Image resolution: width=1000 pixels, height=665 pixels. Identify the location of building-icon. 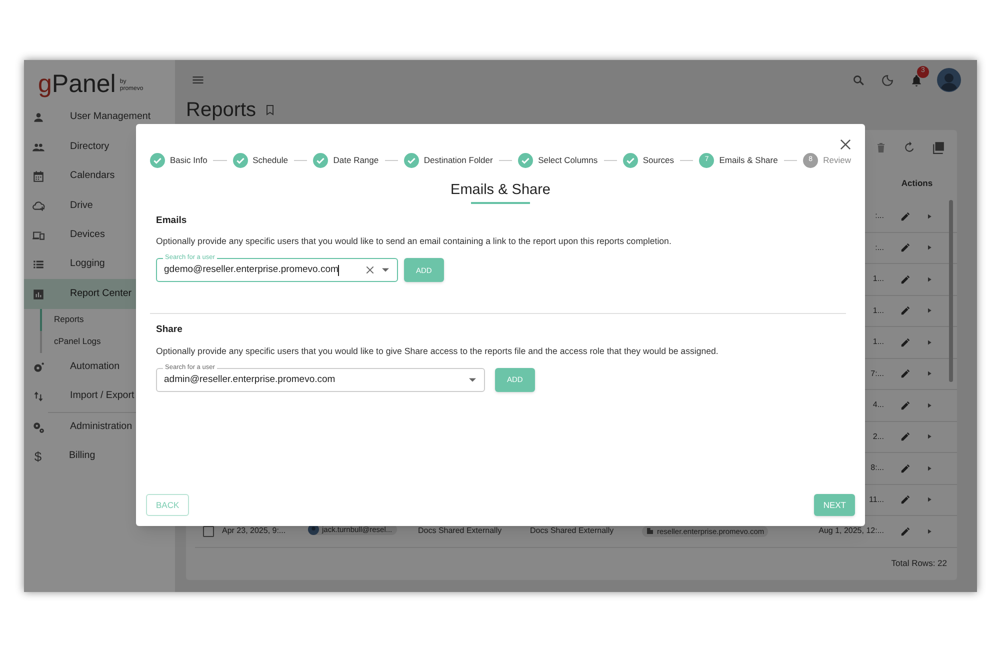
(650, 531).